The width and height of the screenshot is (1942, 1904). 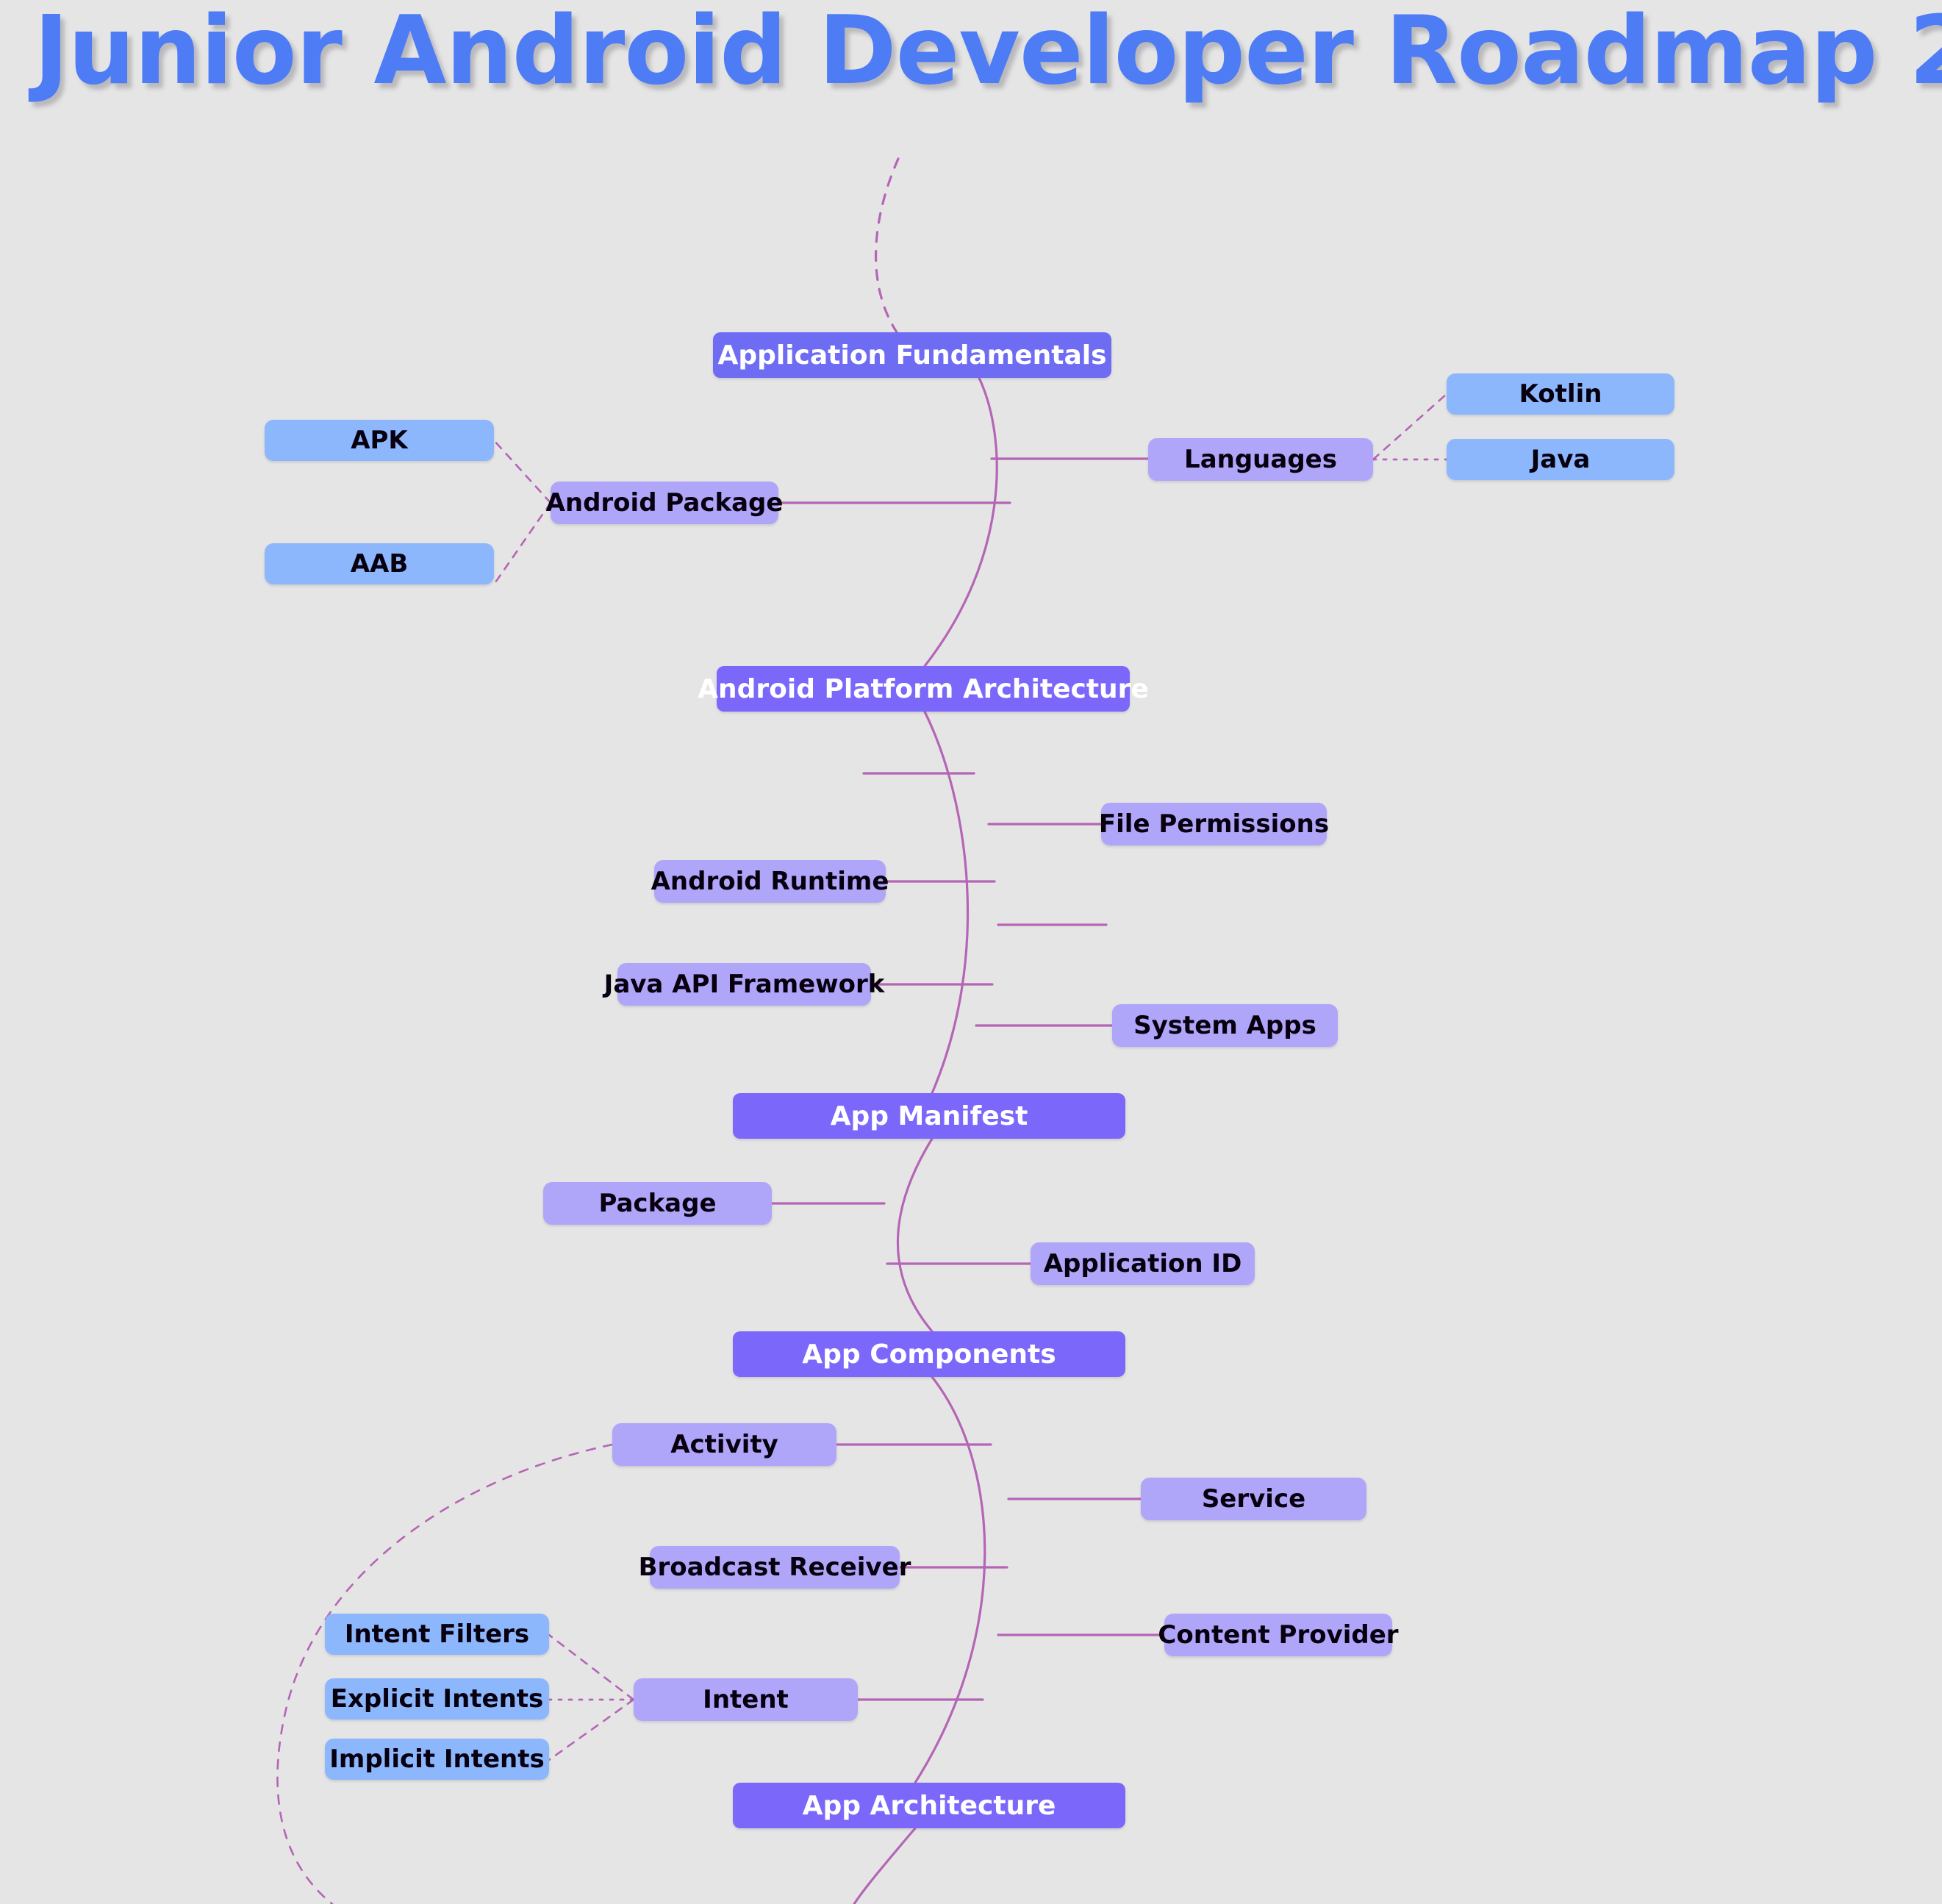 I want to click on node-aab: AAB, so click(x=379, y=563).